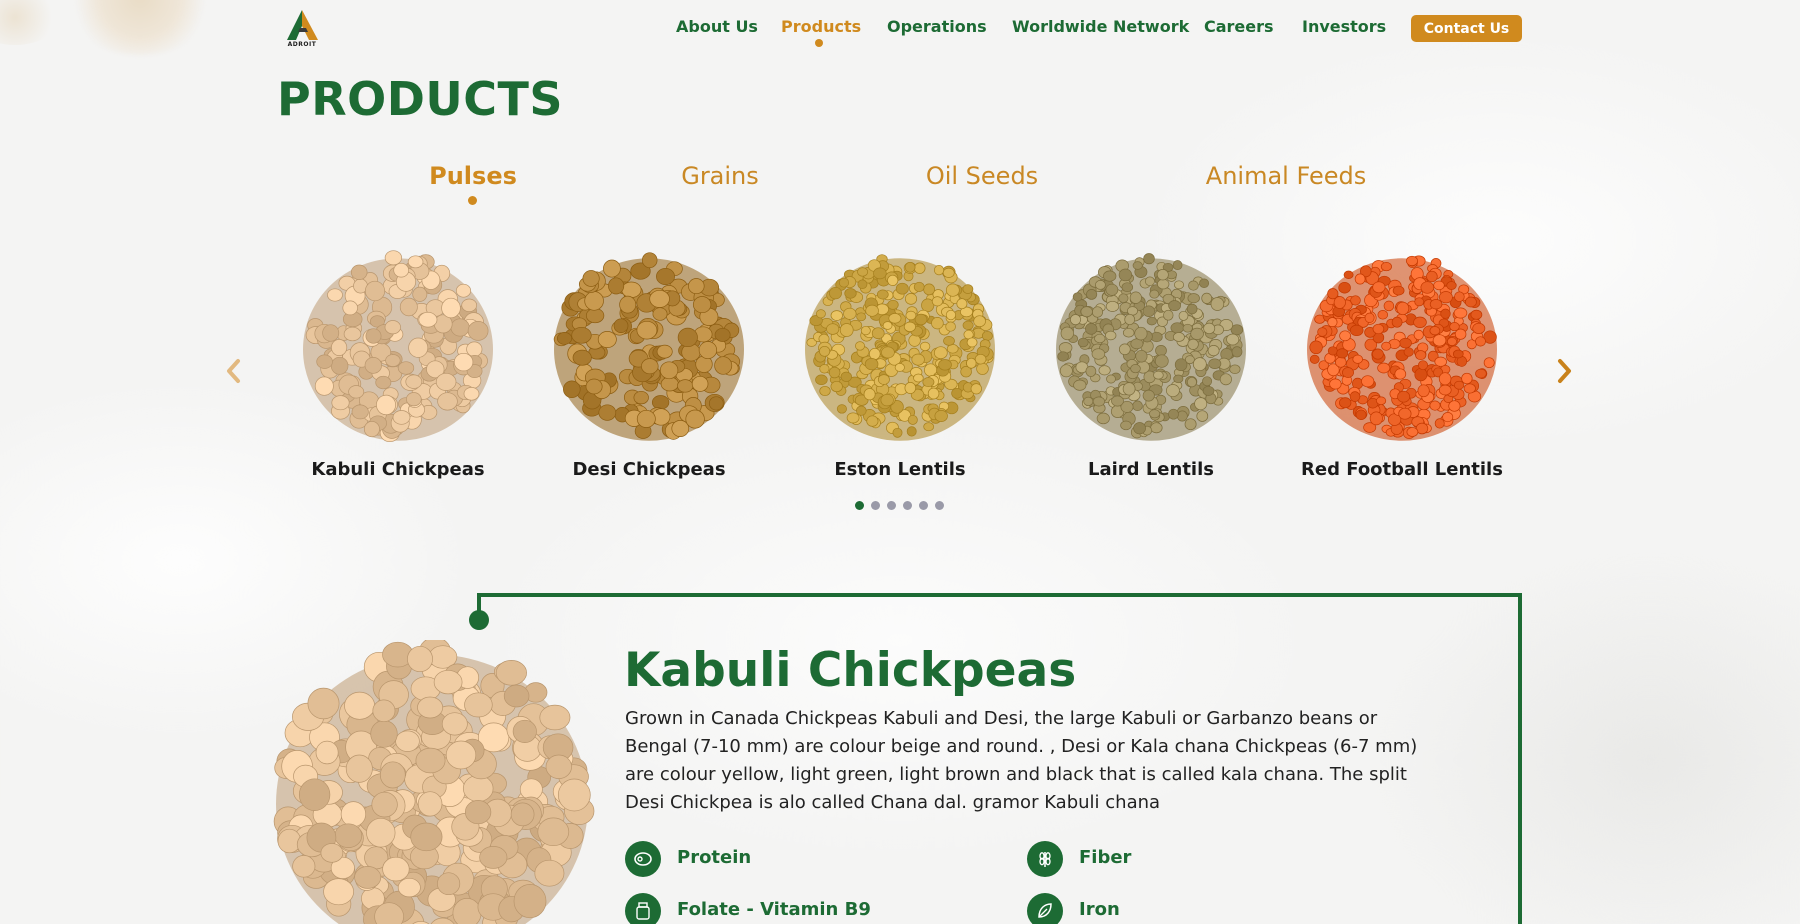 The image size is (1800, 924). Describe the element at coordinates (850, 670) in the screenshot. I see `detail-title: Kabuli Chickpeas` at that location.